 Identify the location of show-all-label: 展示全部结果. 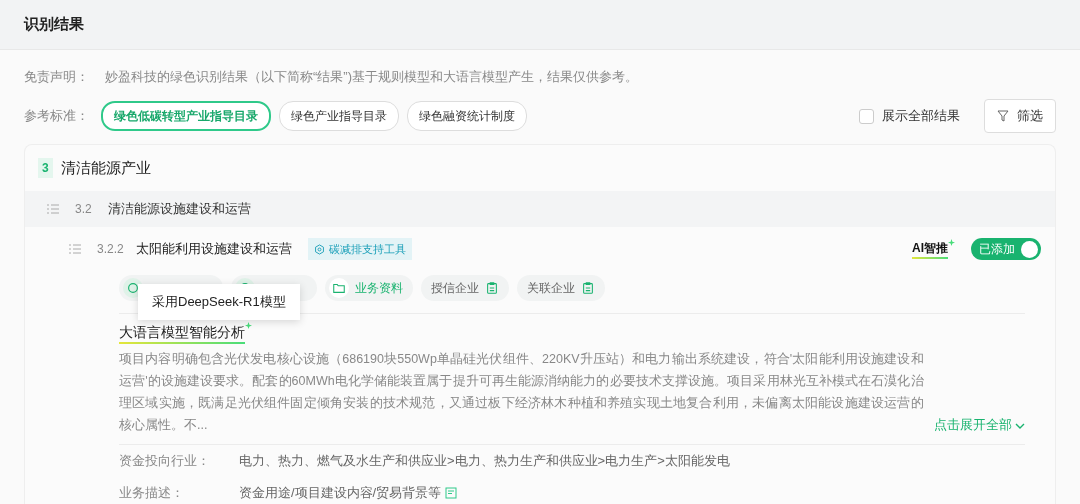
(921, 116).